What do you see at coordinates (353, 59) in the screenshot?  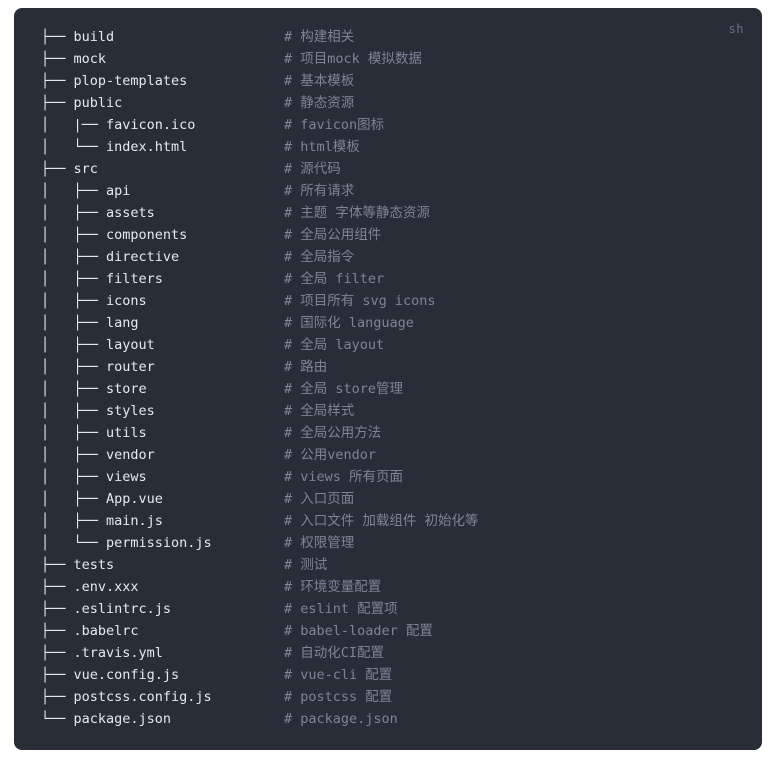 I see `tree-entry-comment: # 项目mock 模拟数据` at bounding box center [353, 59].